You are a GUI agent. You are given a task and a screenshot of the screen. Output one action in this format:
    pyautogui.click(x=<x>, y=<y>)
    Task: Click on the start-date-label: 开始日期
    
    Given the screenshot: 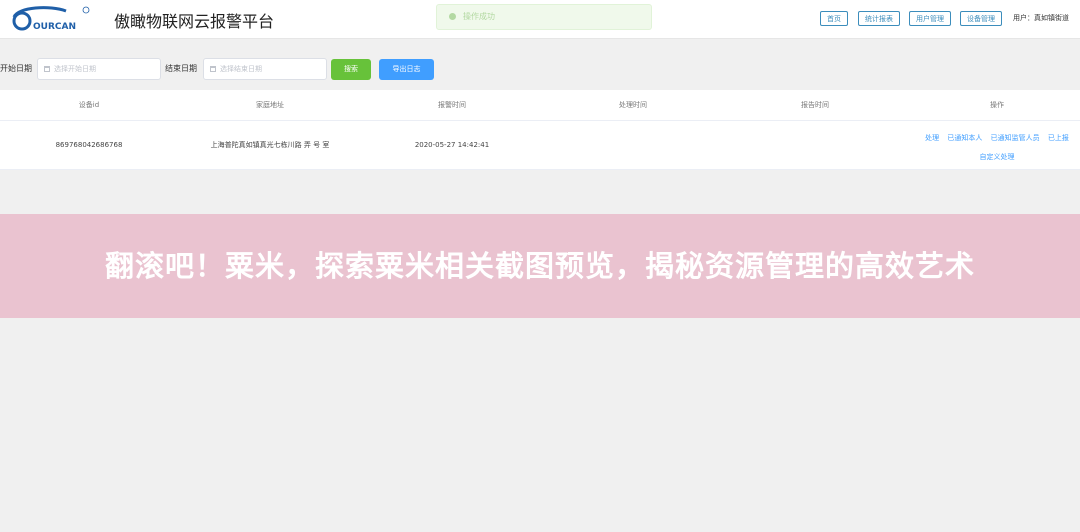 What is the action you would take?
    pyautogui.click(x=16, y=68)
    